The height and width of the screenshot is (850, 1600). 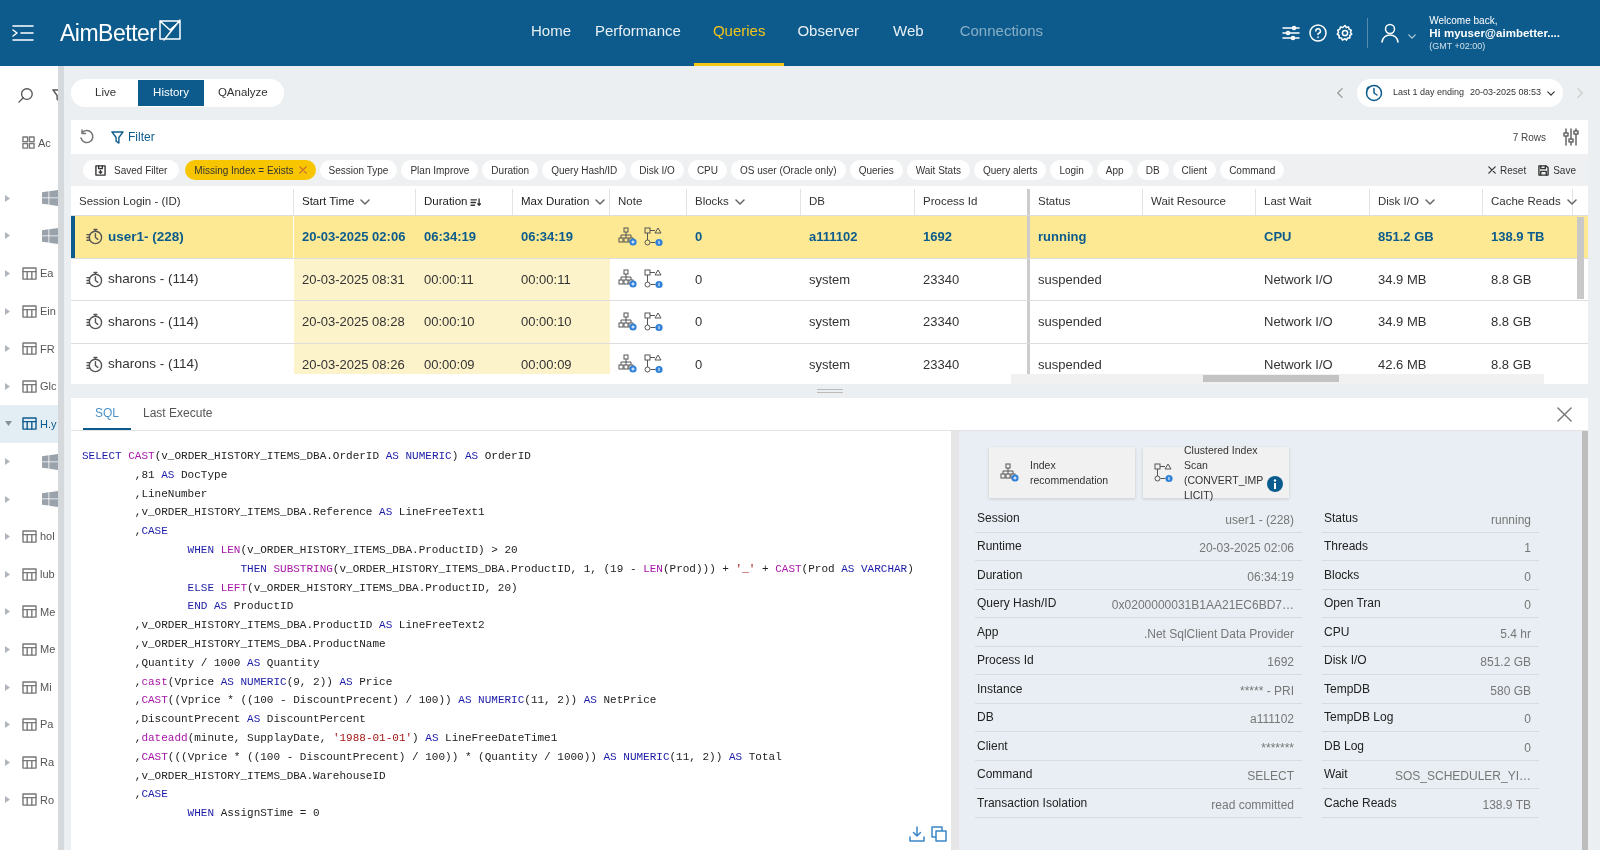 I want to click on close-icon, so click(x=1564, y=414).